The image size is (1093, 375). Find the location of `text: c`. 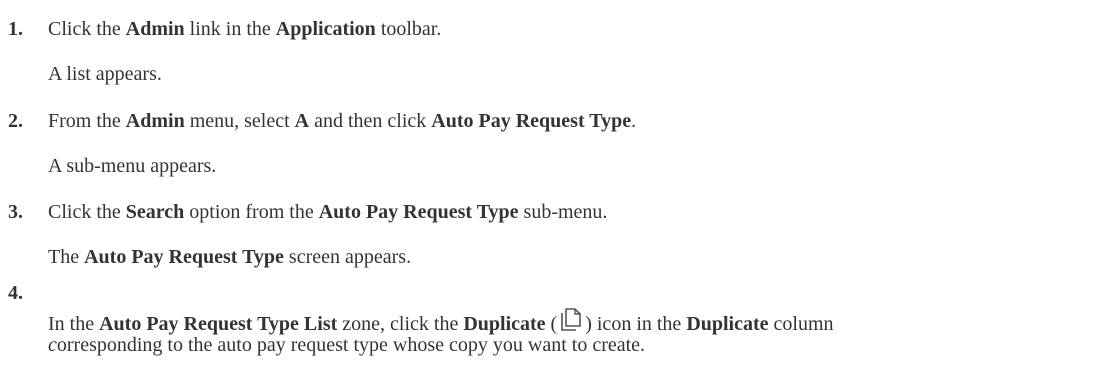

text: c is located at coordinates (52, 345).